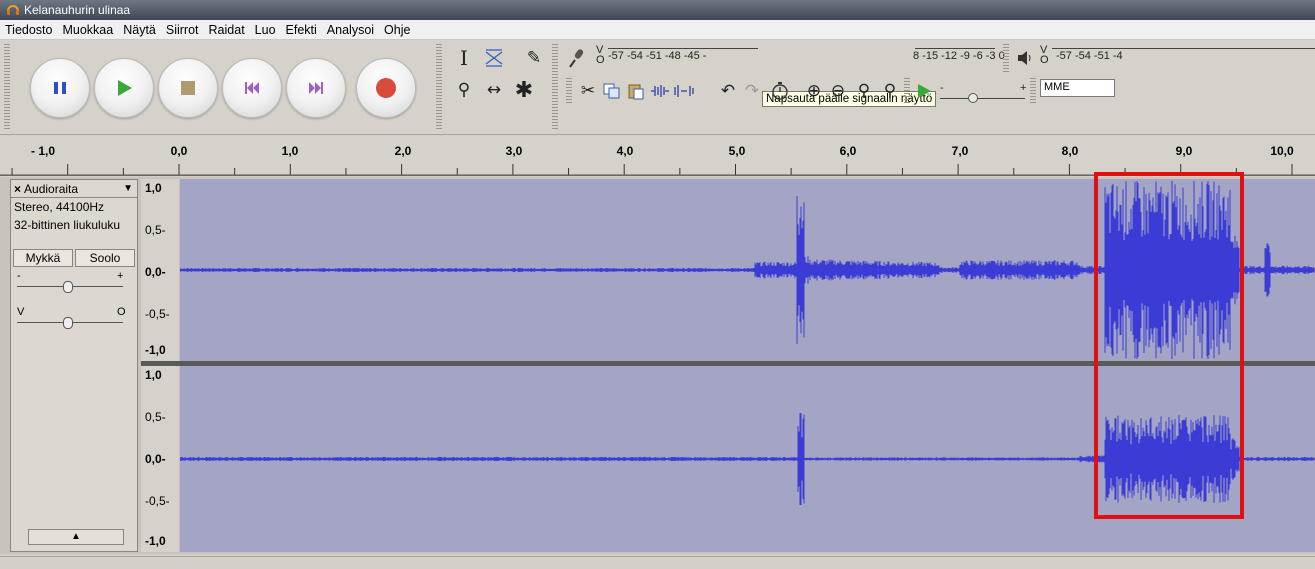 Image resolution: width=1315 pixels, height=569 pixels. Describe the element at coordinates (403, 151) in the screenshot. I see `ruler-label: 2,0` at that location.